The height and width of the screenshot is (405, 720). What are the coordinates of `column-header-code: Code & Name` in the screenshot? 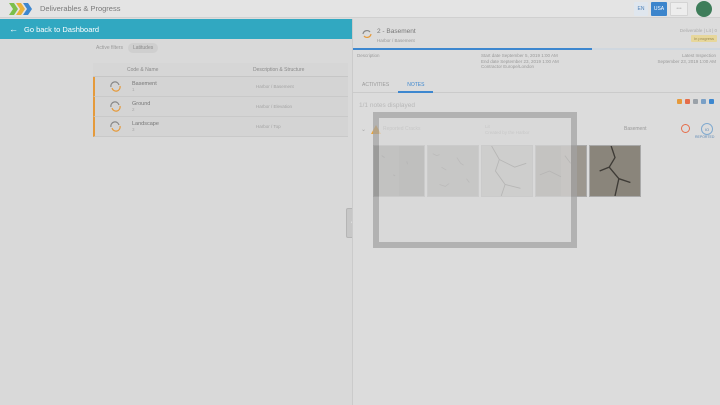 It's located at (173, 70).